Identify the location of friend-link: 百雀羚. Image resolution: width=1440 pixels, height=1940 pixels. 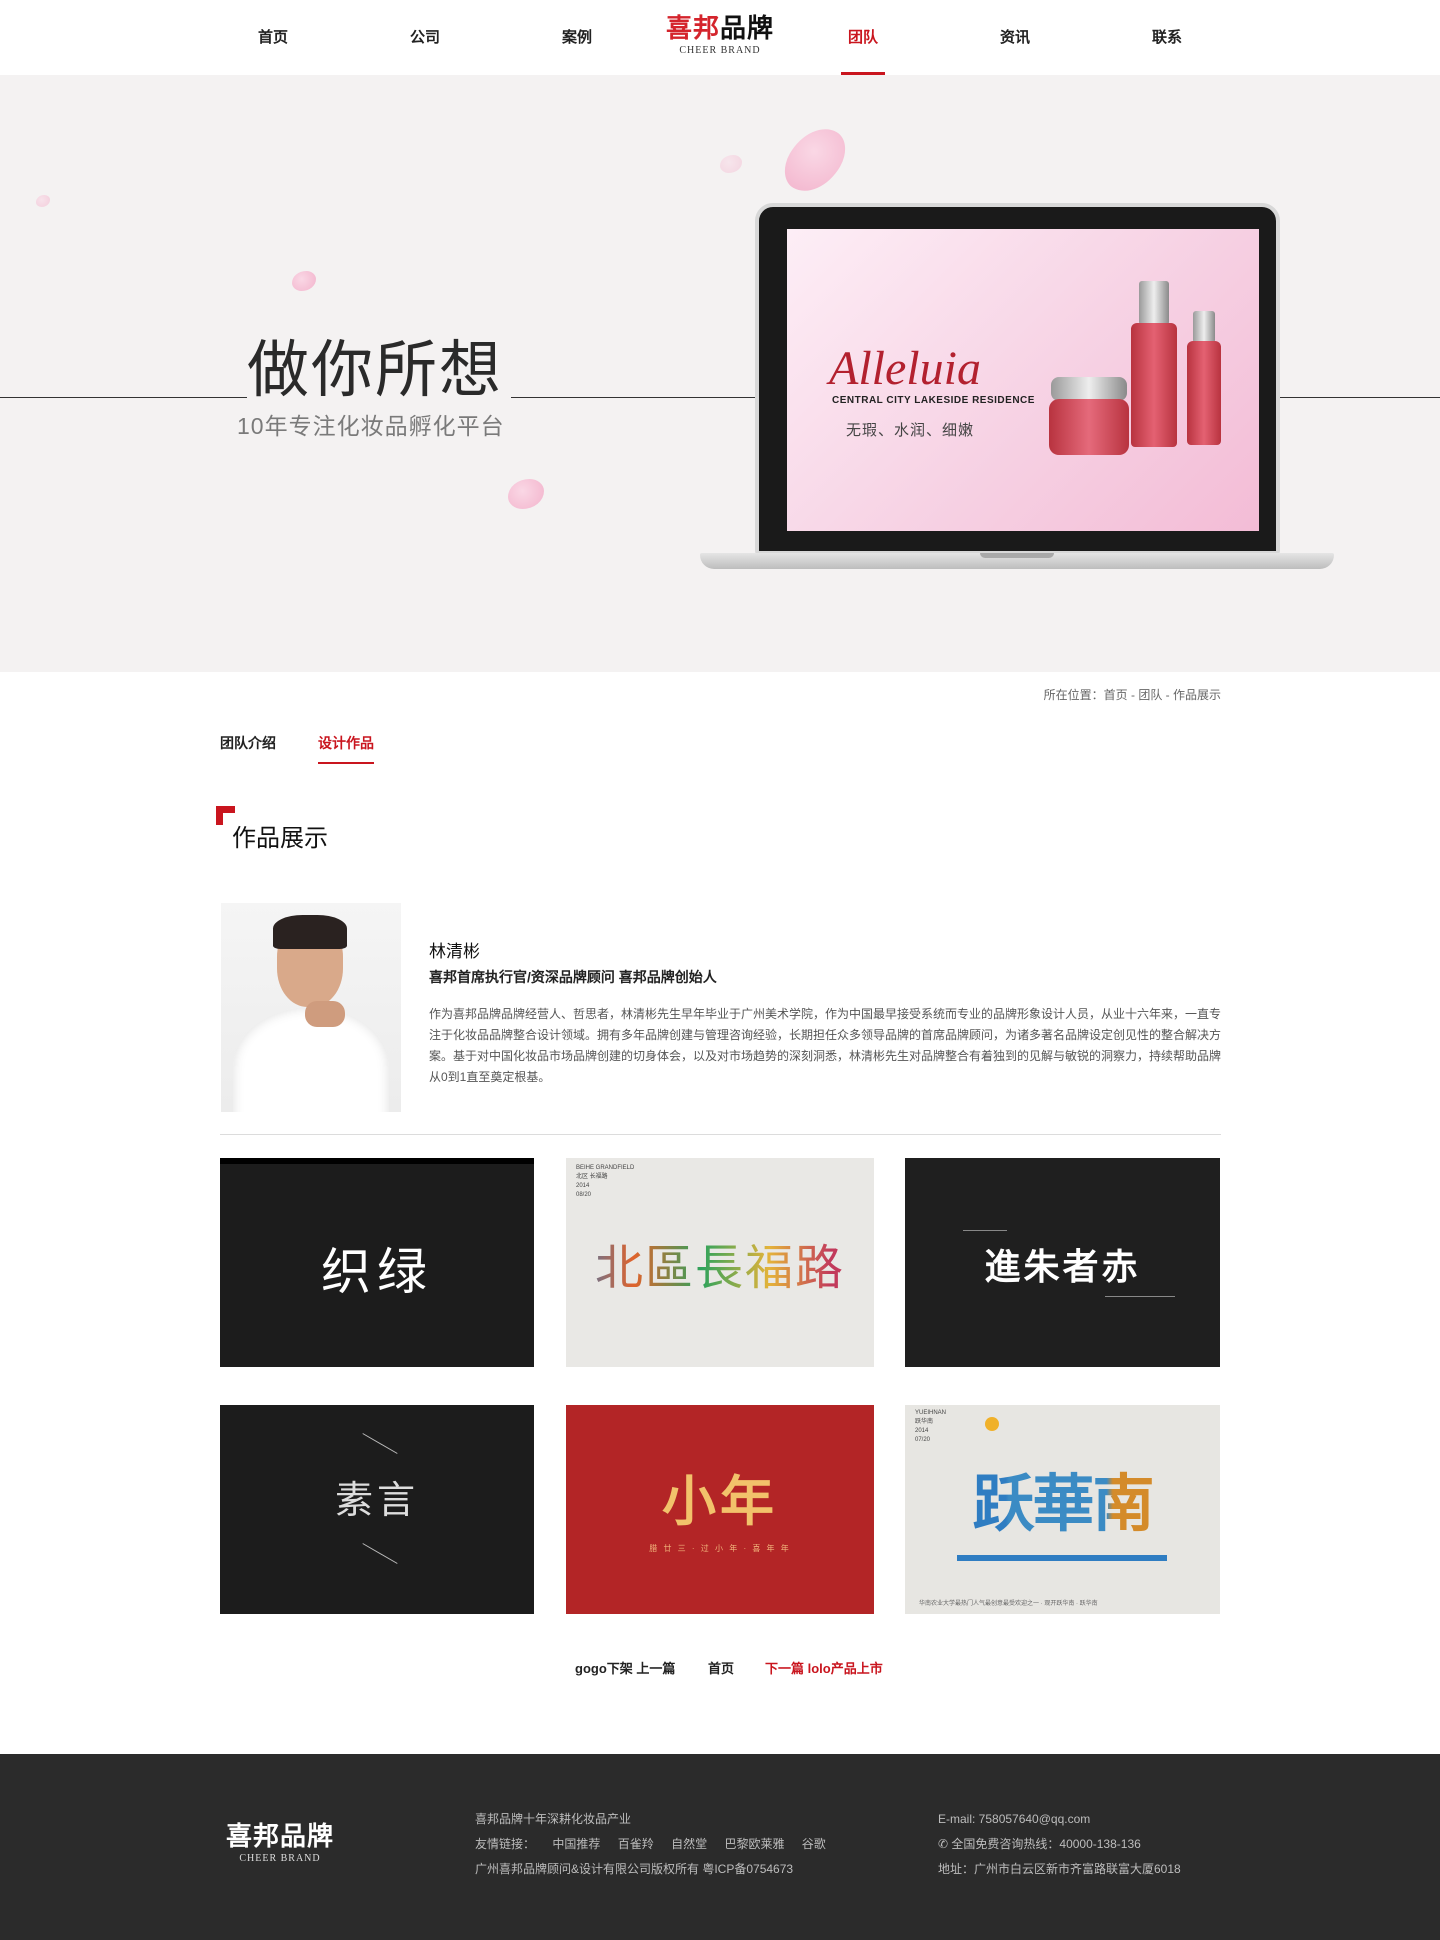
(636, 1844).